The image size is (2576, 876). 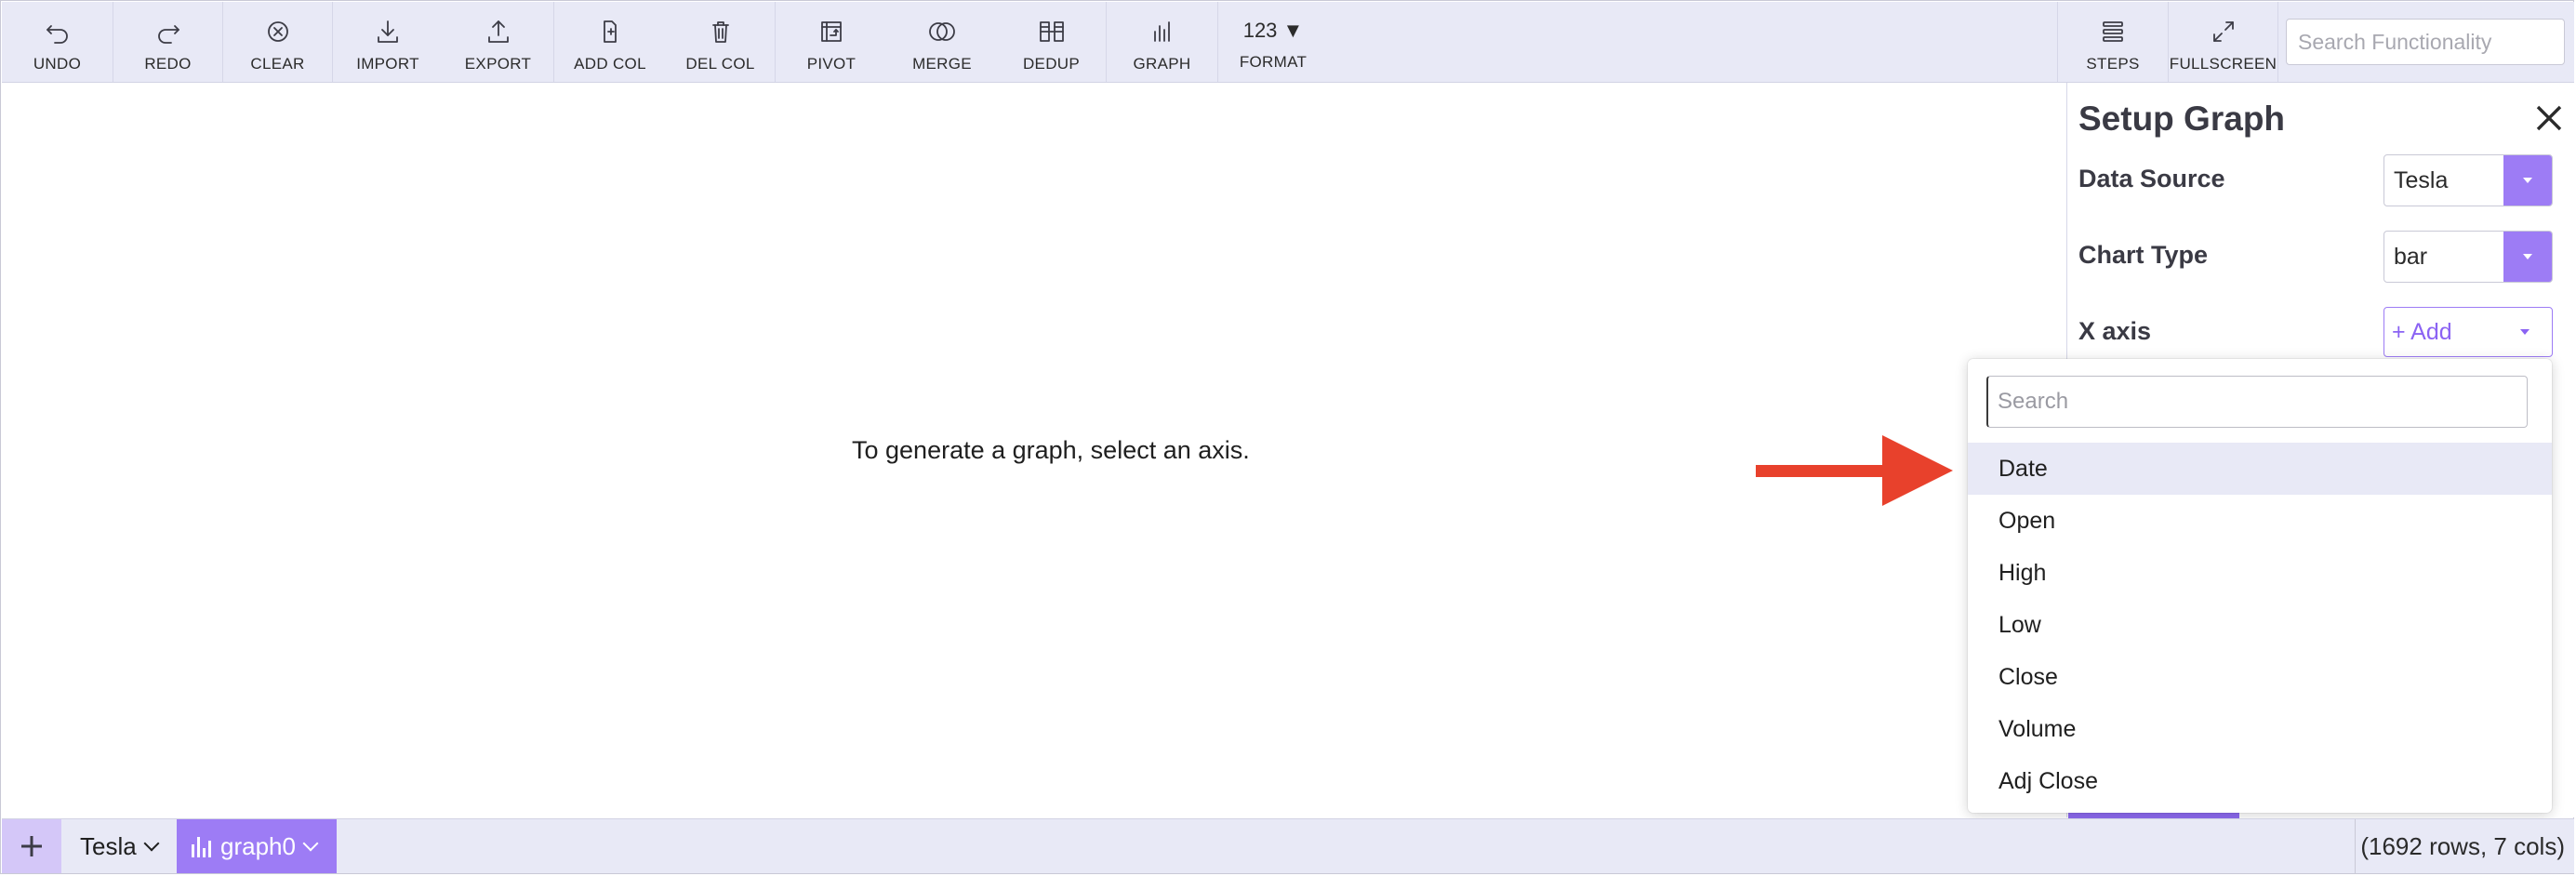 I want to click on add-sheet-button, so click(x=31, y=846).